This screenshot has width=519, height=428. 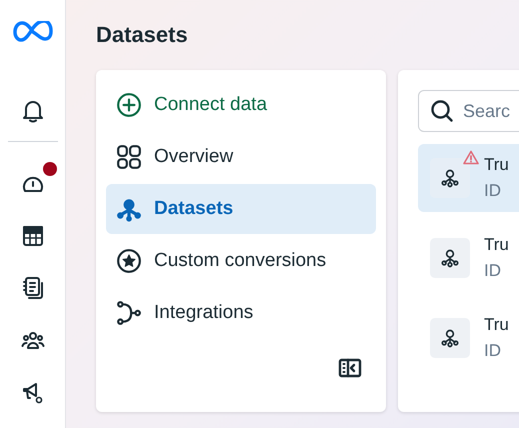 What do you see at coordinates (241, 209) in the screenshot?
I see `nav-item: Datasets` at bounding box center [241, 209].